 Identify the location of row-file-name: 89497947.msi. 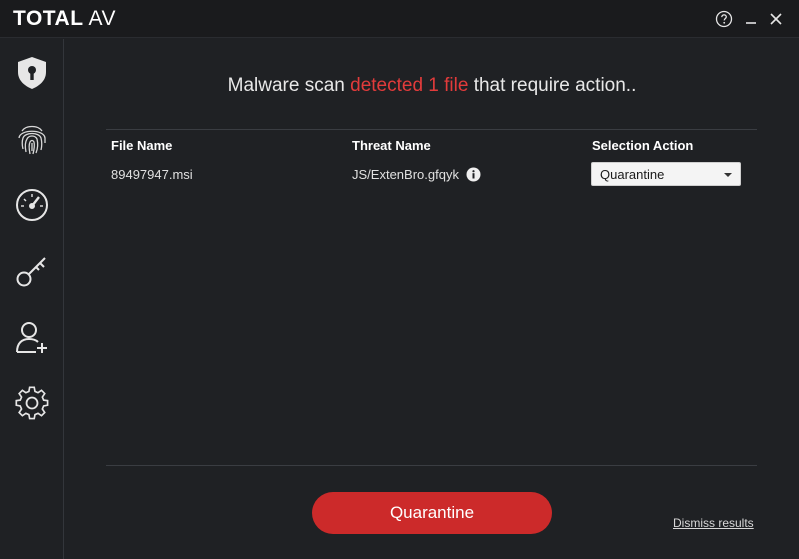
(152, 174).